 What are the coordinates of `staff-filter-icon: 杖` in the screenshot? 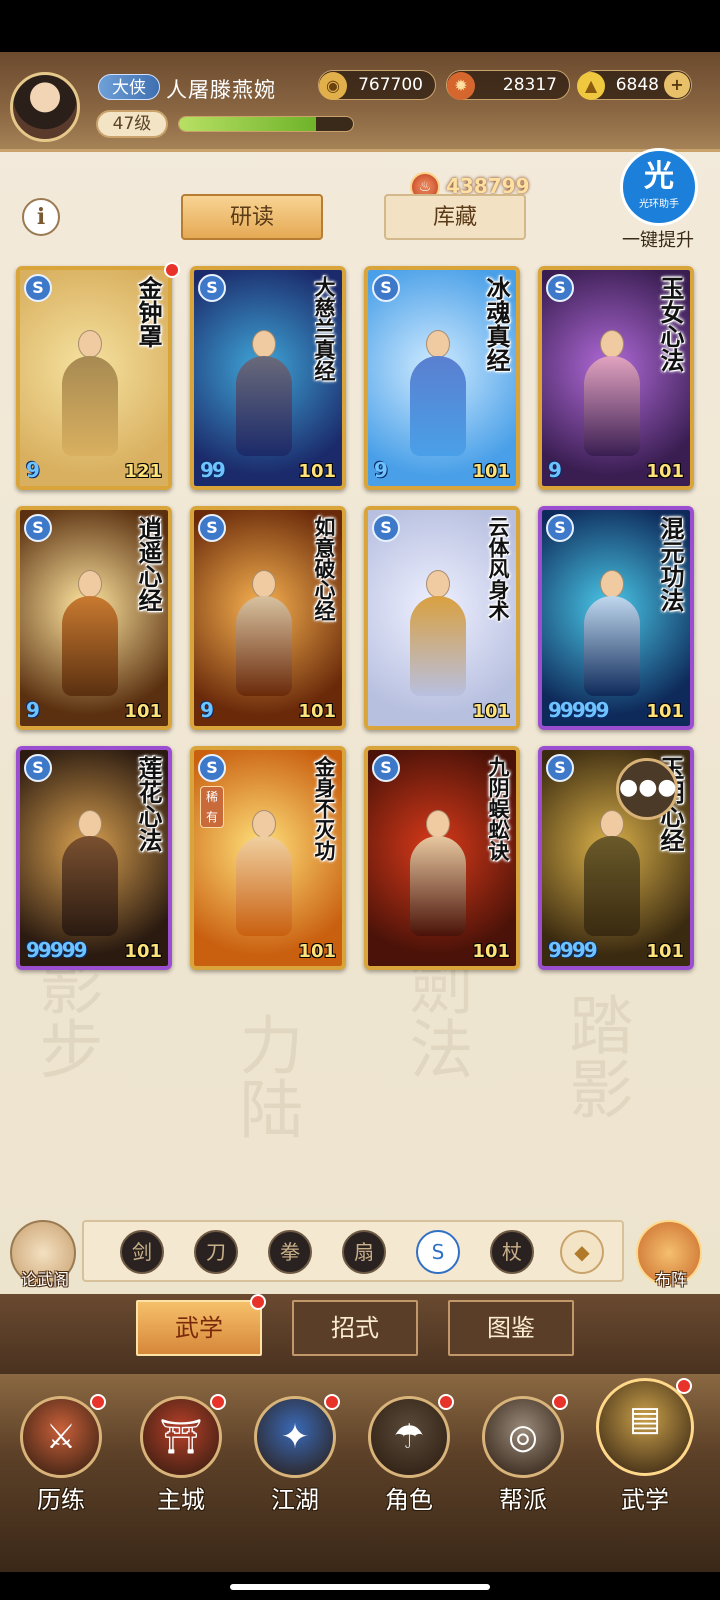 It's located at (512, 1252).